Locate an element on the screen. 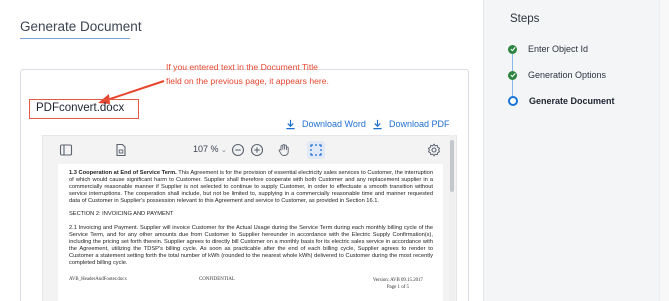  page-title: Generate Document is located at coordinates (81, 26).